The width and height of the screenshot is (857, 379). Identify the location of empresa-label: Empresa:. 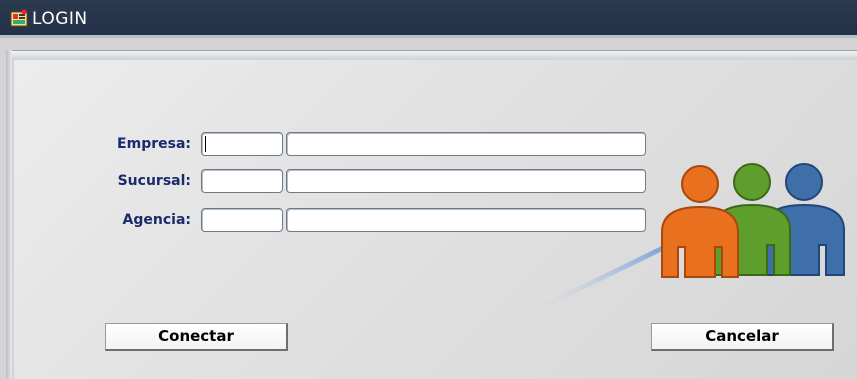
(154, 144).